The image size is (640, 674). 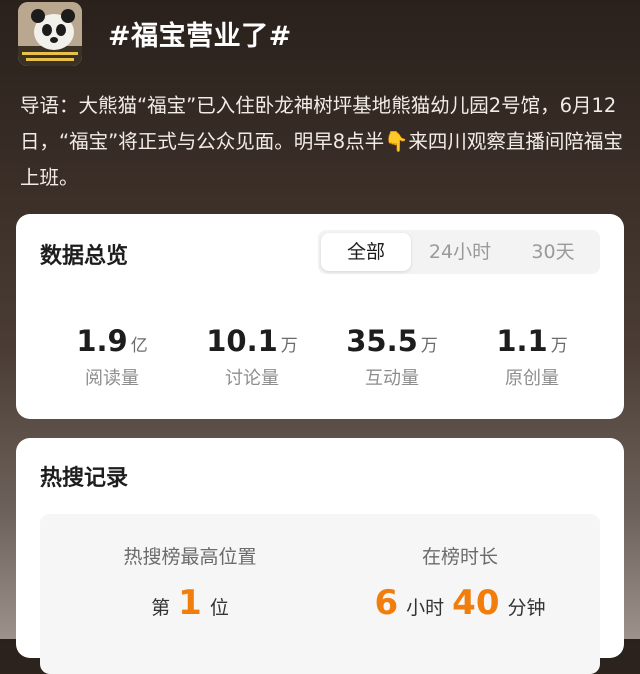 I want to click on stat-interactions: 35.5 万 互动量, so click(x=392, y=357).